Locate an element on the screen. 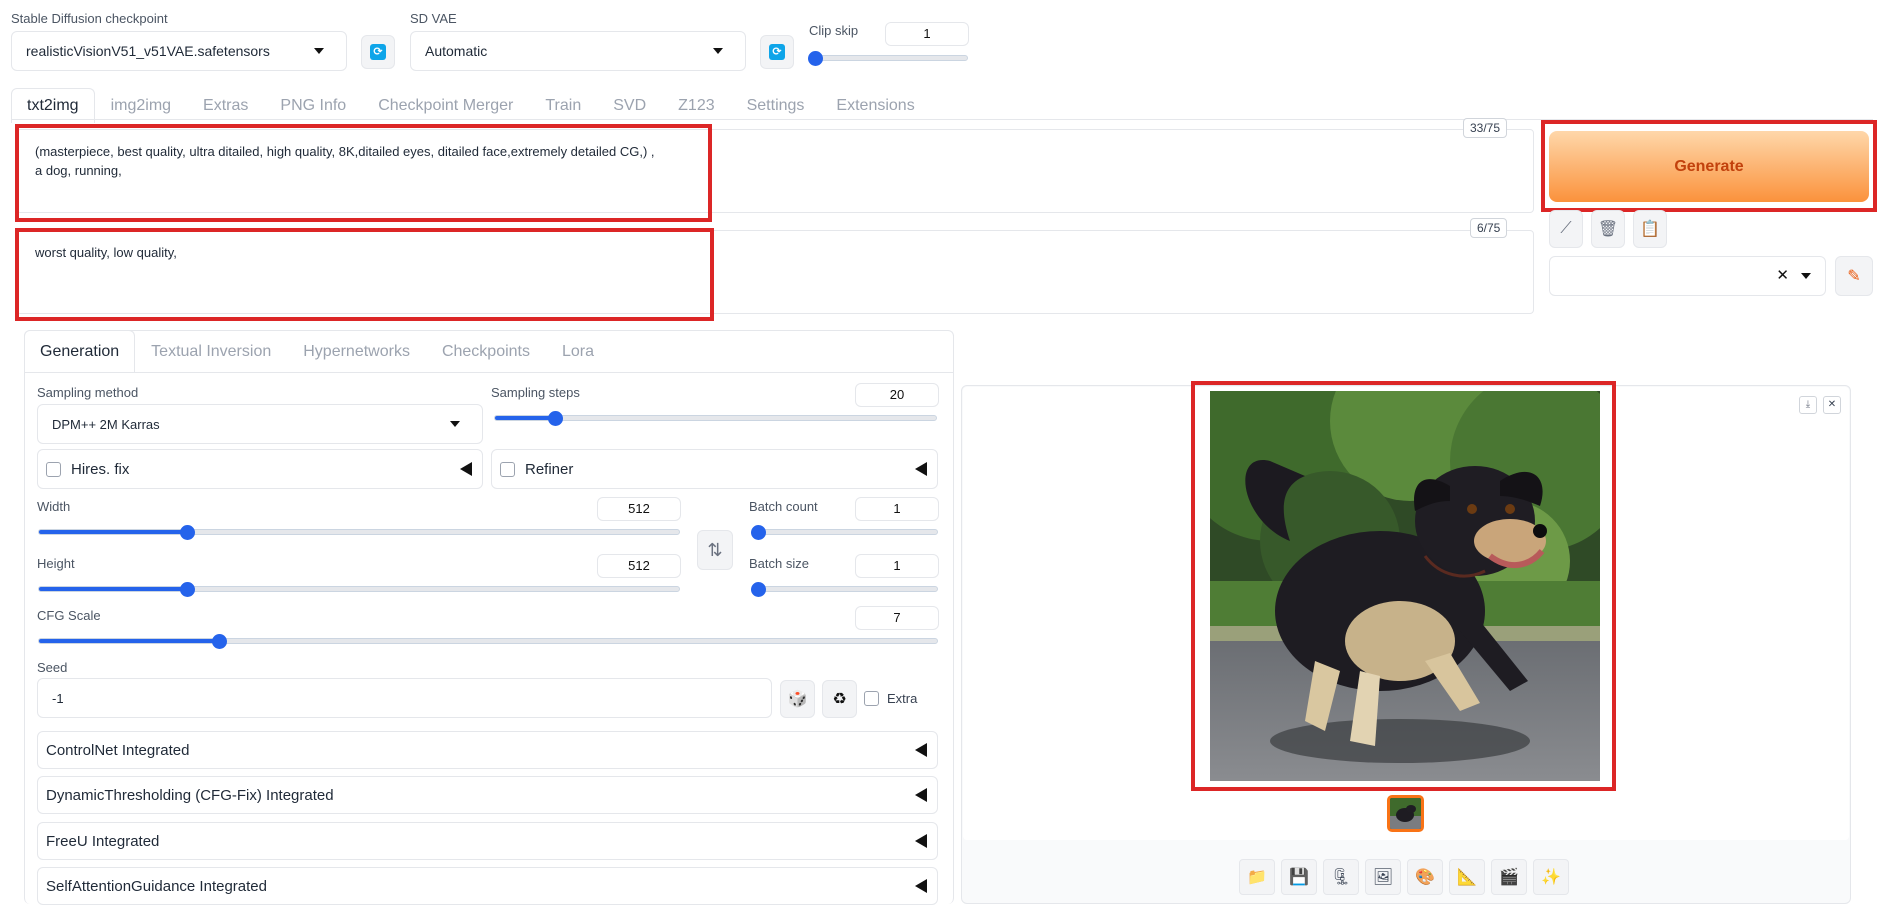 Image resolution: width=1883 pixels, height=905 pixels. accordion-self-attention-guidance: SelfAttentionGuidance Integrated is located at coordinates (487, 886).